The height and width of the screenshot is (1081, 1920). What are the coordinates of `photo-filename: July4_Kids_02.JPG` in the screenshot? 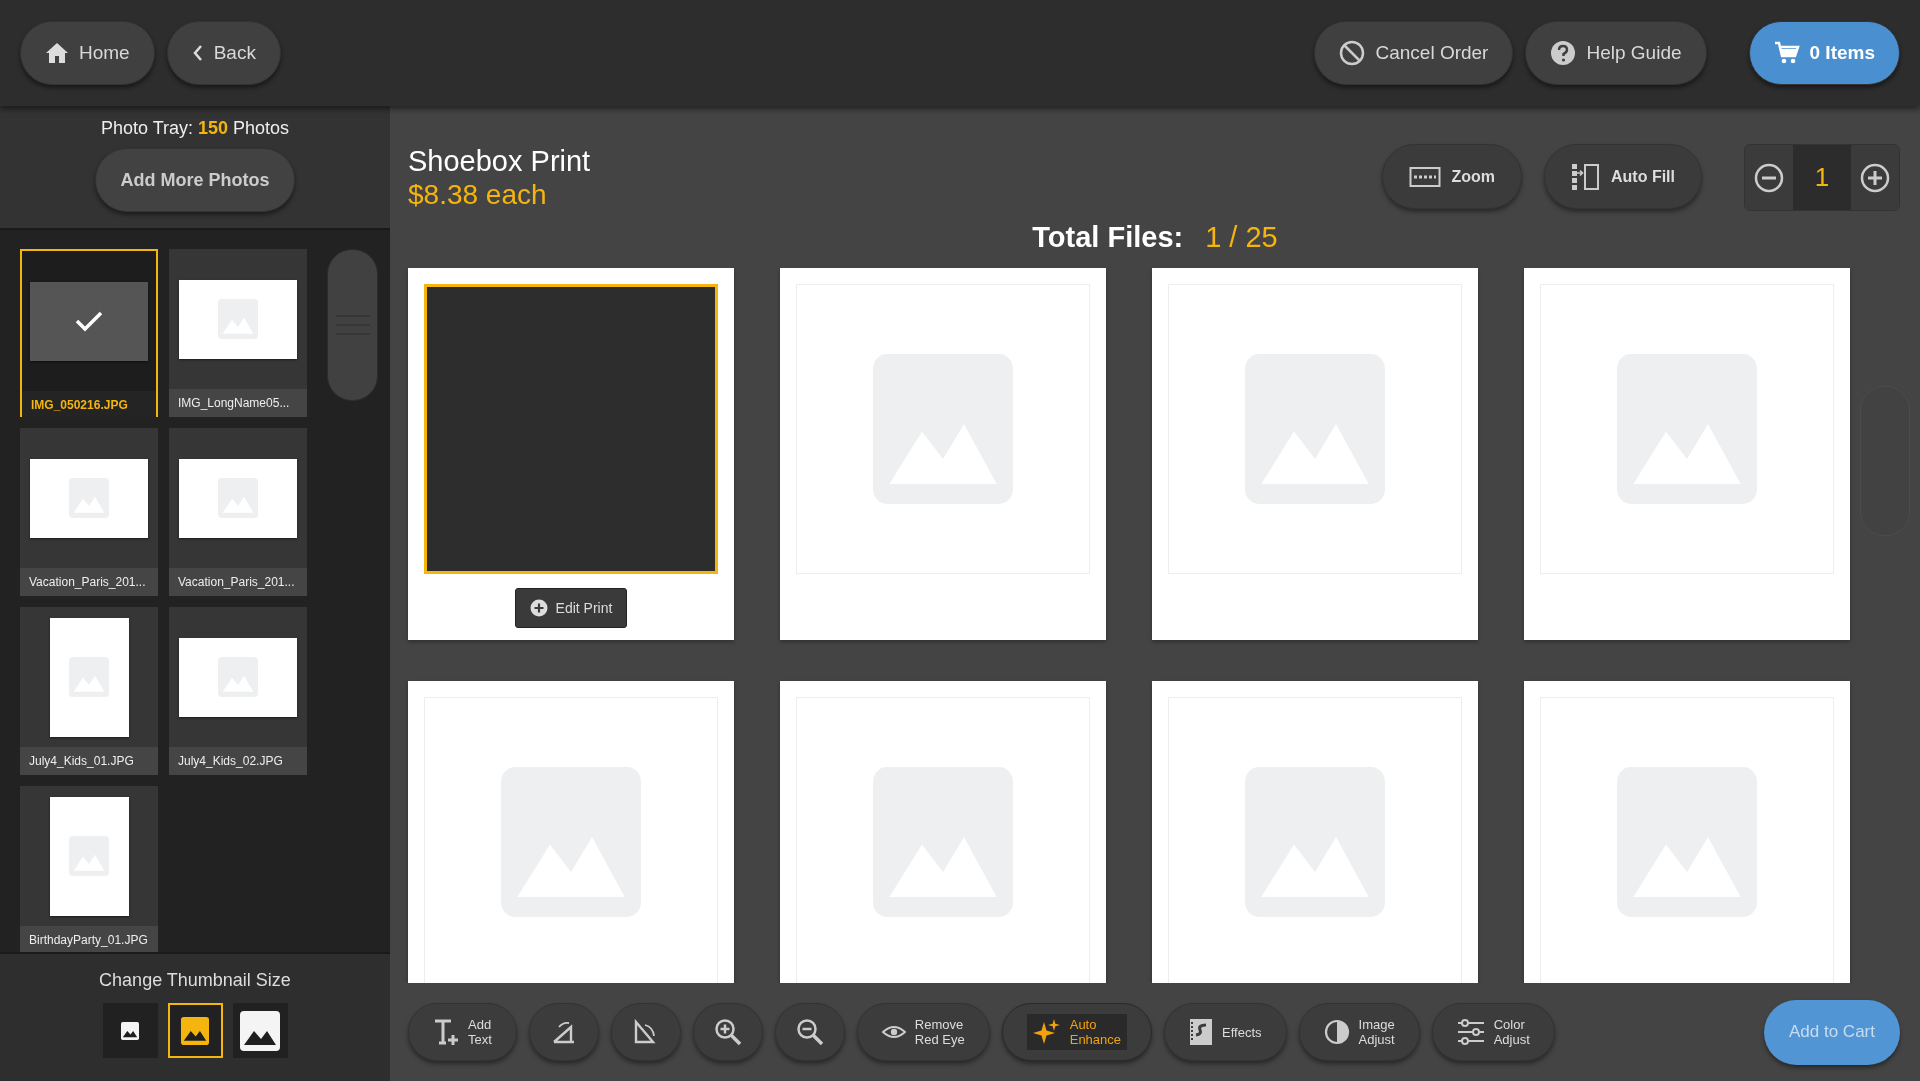 It's located at (238, 761).